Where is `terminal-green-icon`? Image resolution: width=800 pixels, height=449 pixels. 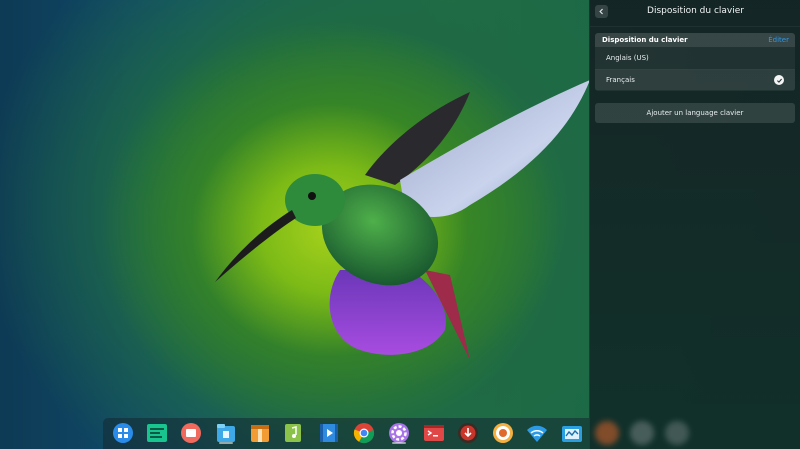 terminal-green-icon is located at coordinates (157, 433).